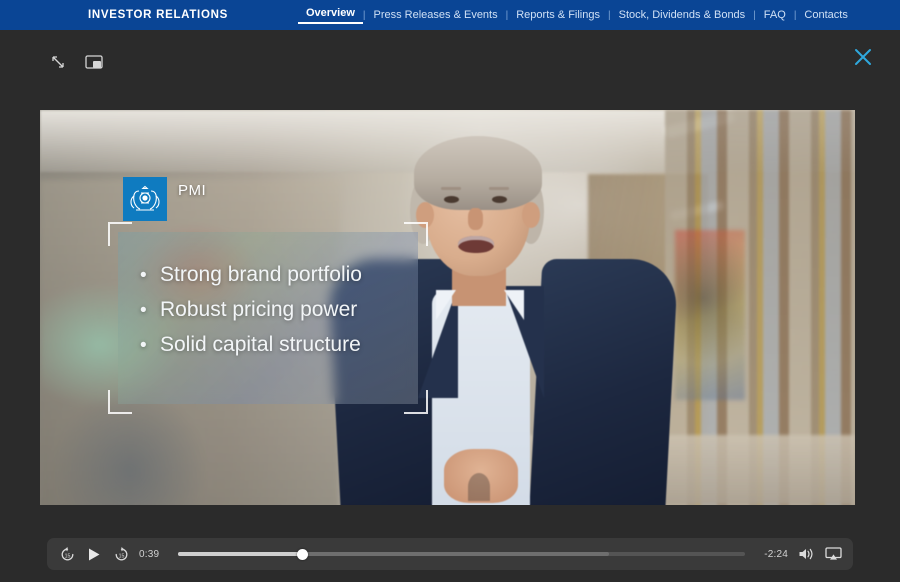 This screenshot has height=582, width=900. I want to click on presenter-hair, so click(478, 173).